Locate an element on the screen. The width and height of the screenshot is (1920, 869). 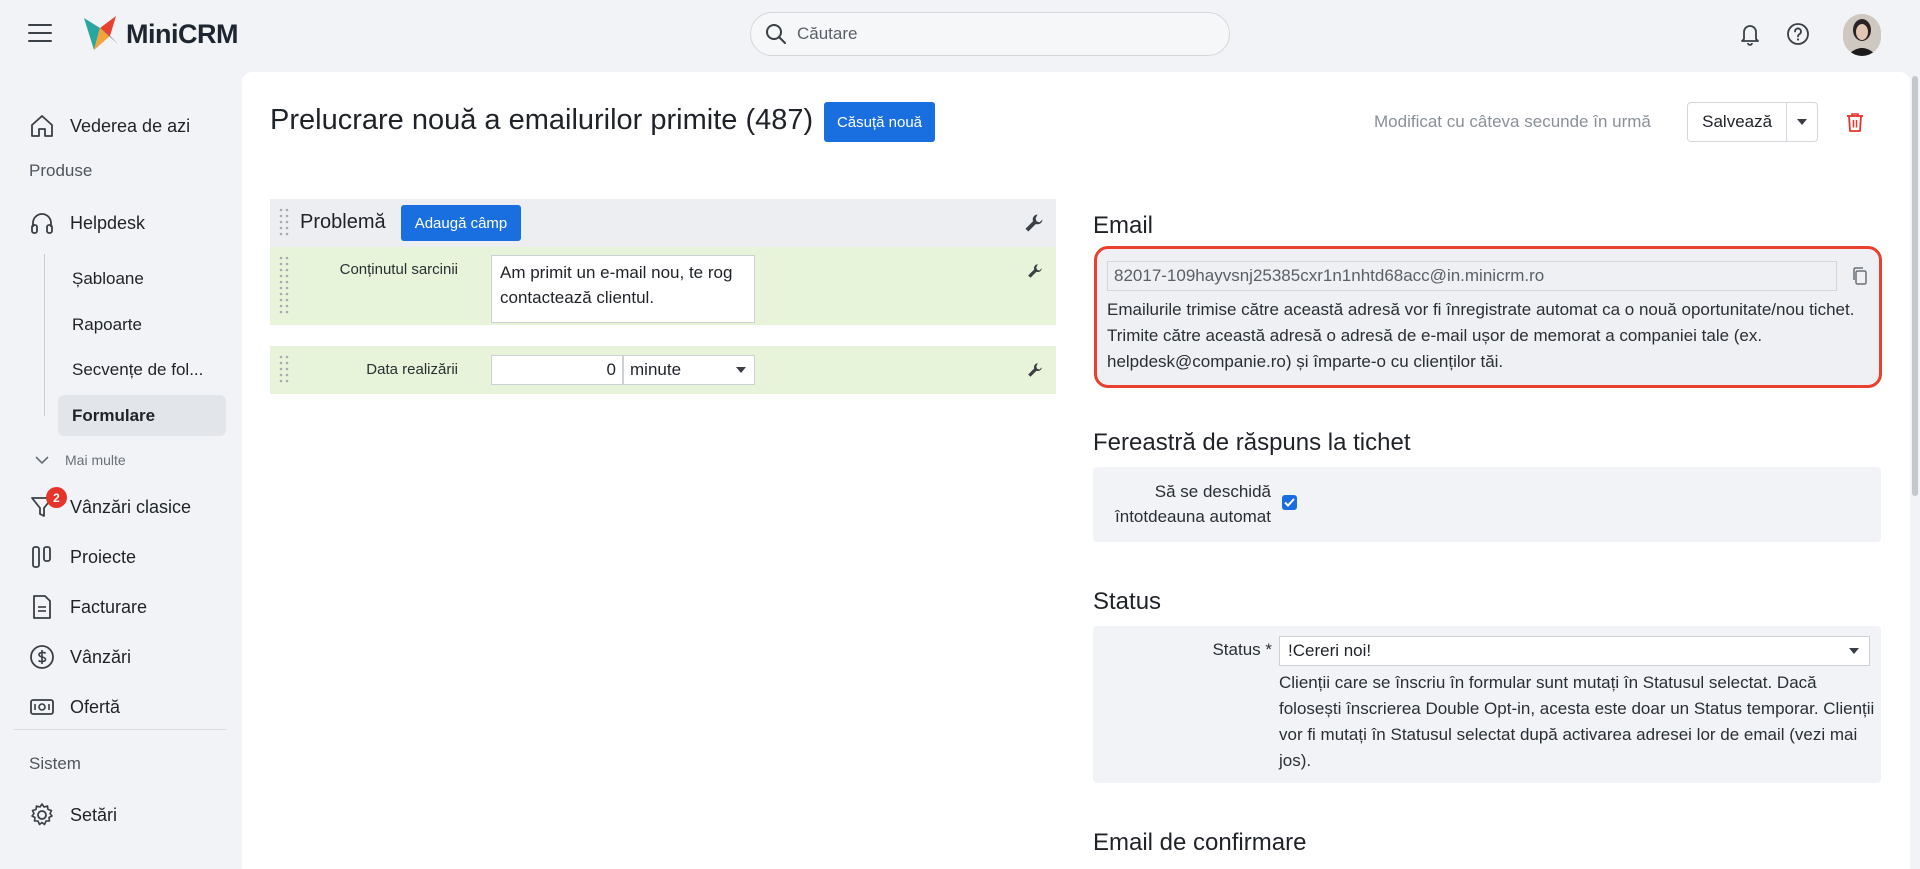
duration-number-input: 0 is located at coordinates (557, 370).